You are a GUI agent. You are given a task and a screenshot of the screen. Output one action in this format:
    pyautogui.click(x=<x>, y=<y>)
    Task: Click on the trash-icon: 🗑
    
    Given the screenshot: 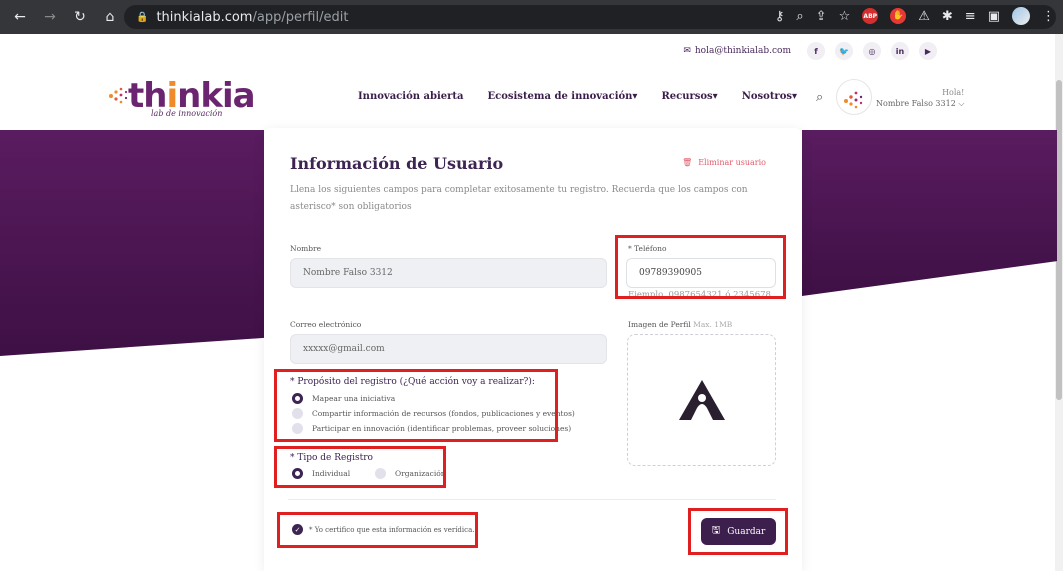 What is the action you would take?
    pyautogui.click(x=687, y=162)
    